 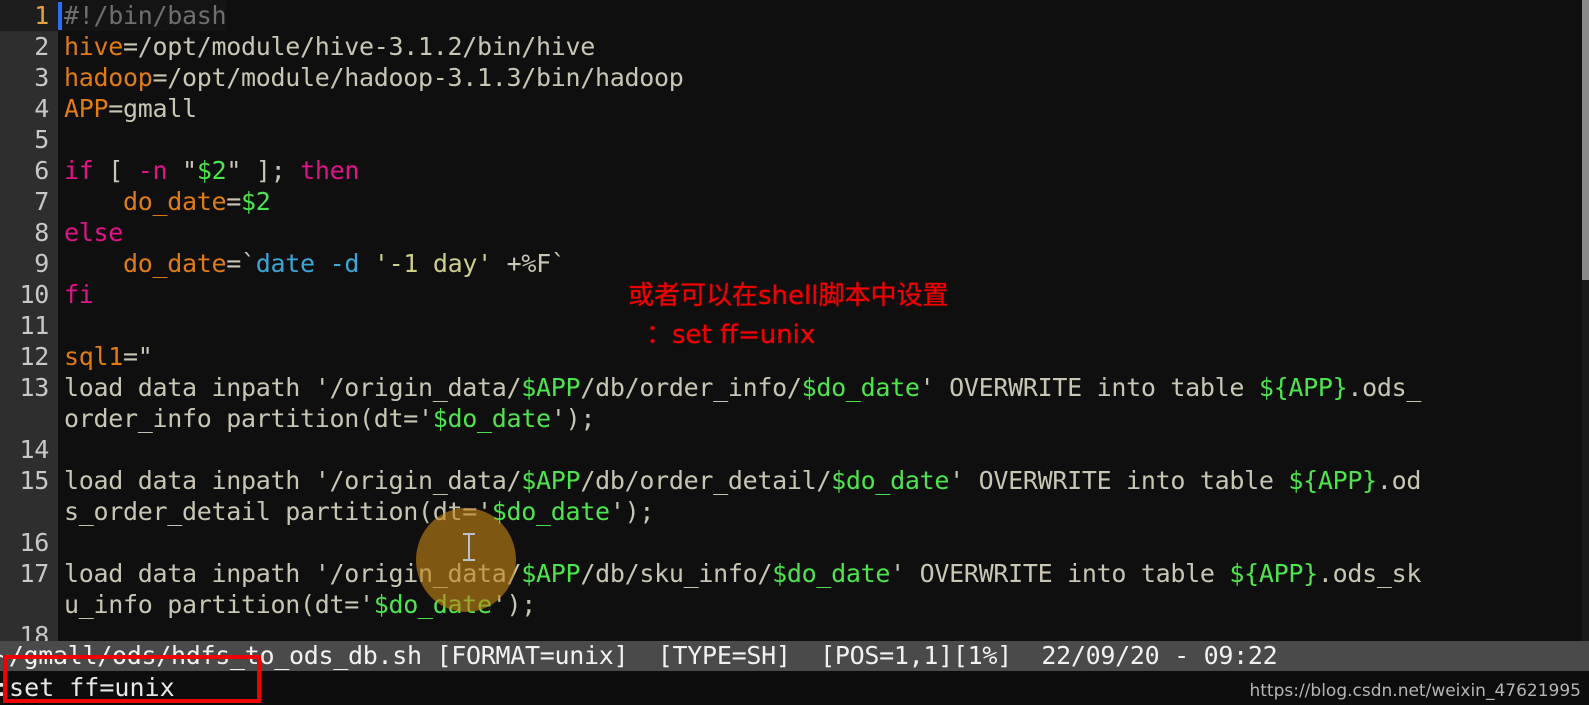 What do you see at coordinates (794, 46) in the screenshot?
I see `code-line: 2 hive=/opt/module/hive-3.1.2/bin/hive` at bounding box center [794, 46].